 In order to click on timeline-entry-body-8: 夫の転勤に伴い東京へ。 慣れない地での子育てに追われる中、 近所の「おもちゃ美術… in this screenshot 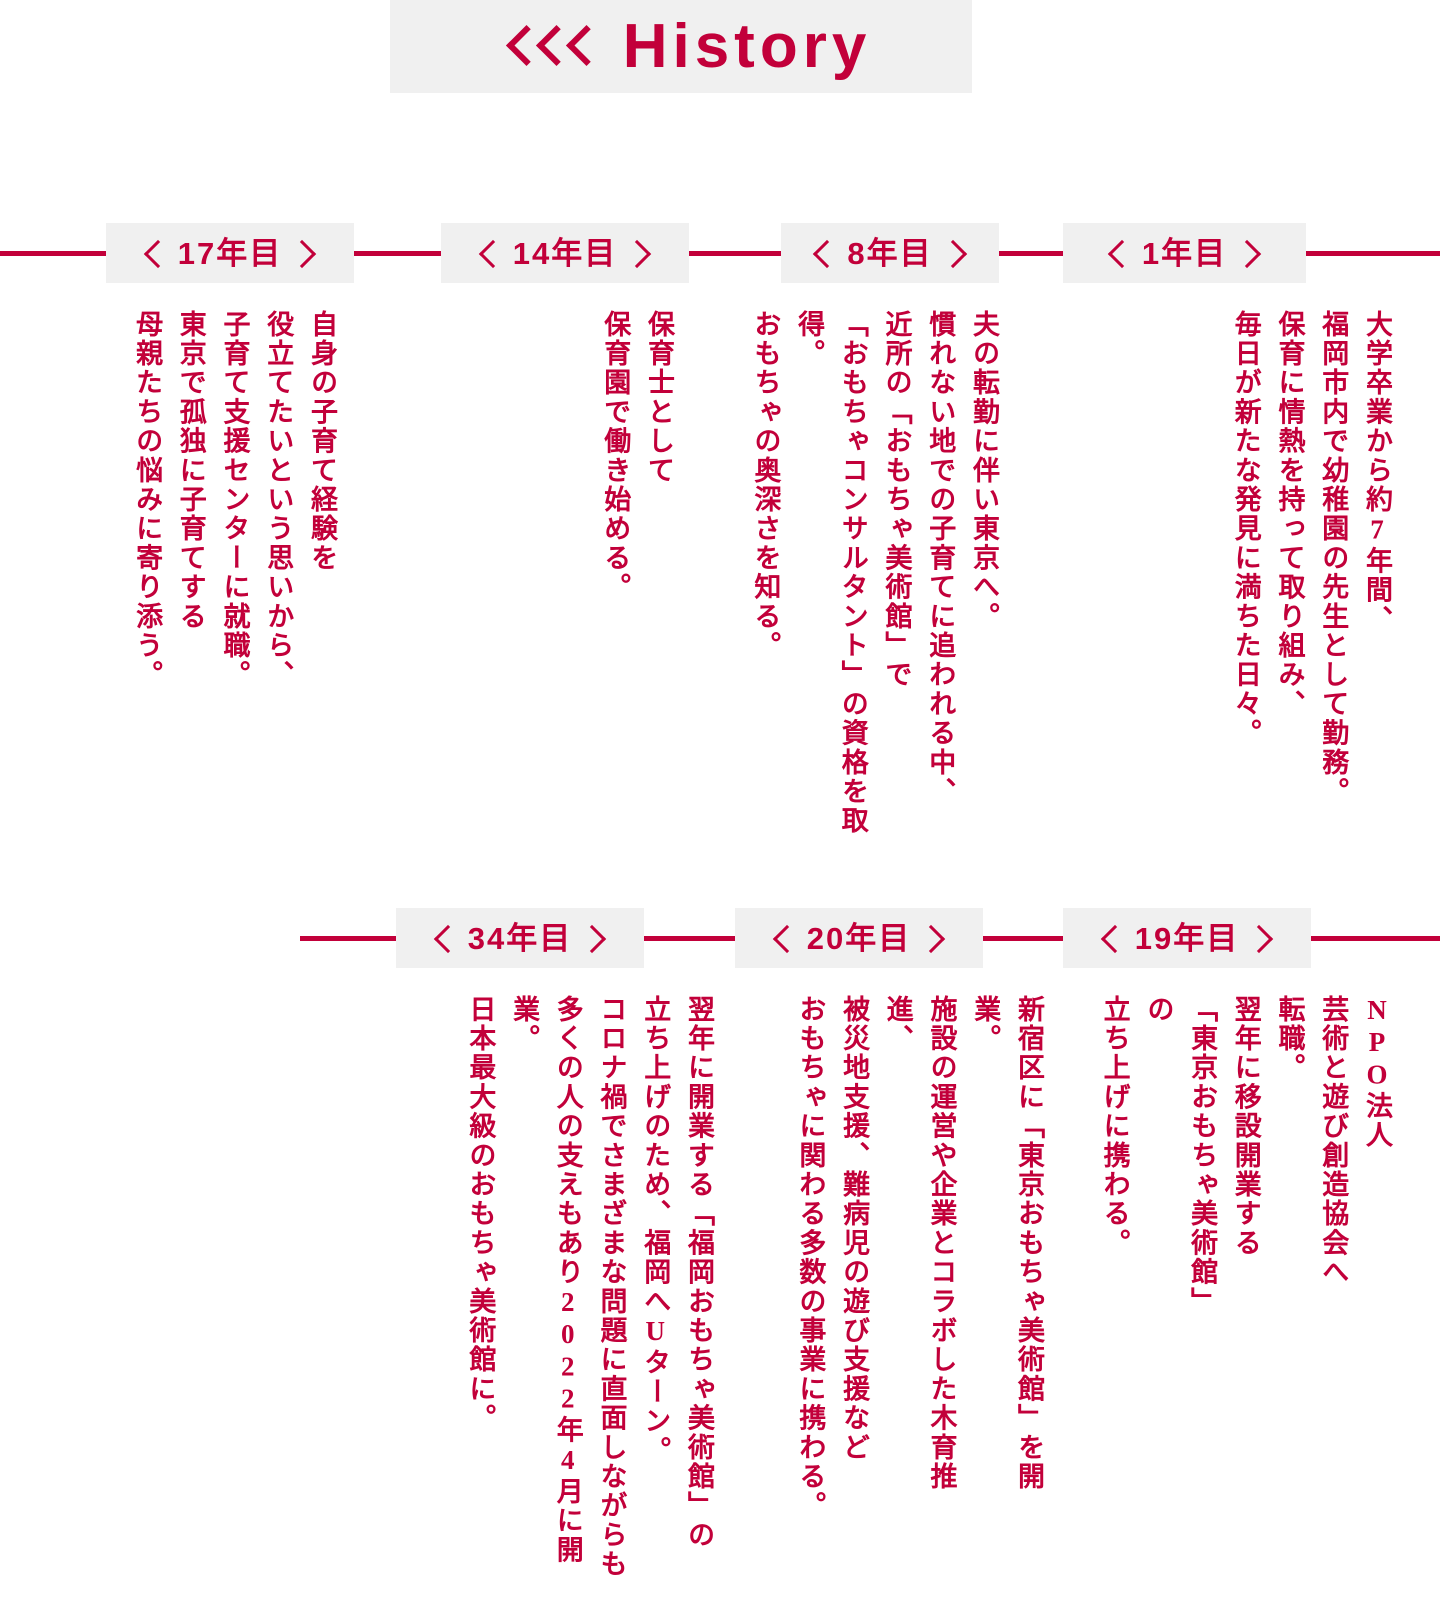, I will do `click(874, 573)`.